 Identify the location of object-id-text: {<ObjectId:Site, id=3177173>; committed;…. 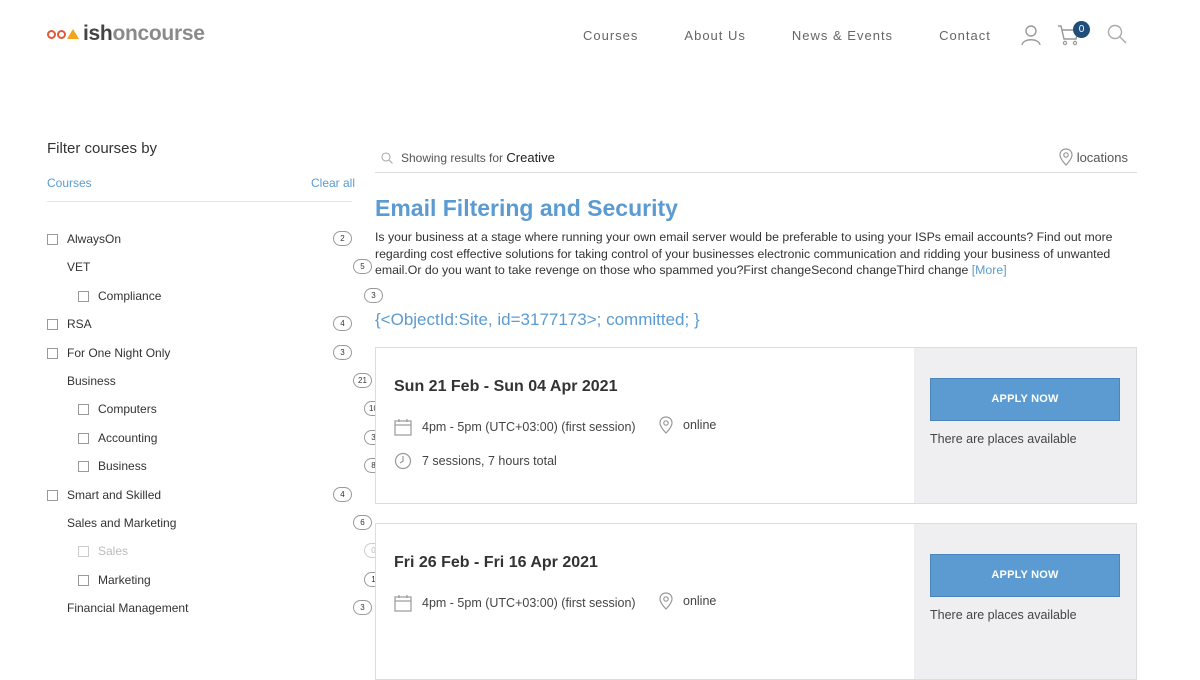
(537, 319).